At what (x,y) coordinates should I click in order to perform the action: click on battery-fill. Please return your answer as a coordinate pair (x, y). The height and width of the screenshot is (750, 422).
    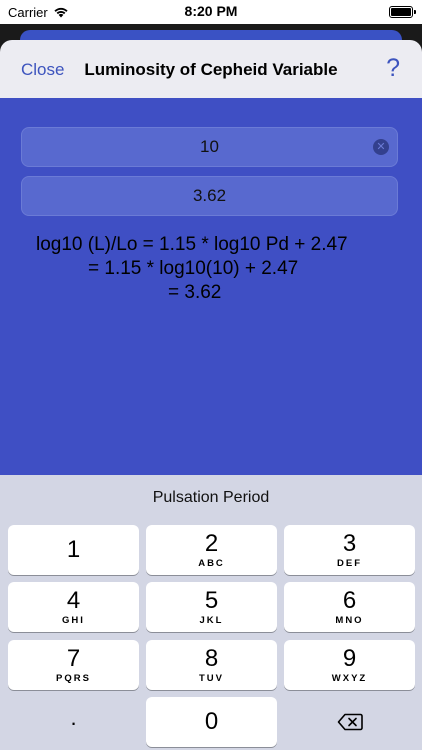
    Looking at the image, I should click on (401, 12).